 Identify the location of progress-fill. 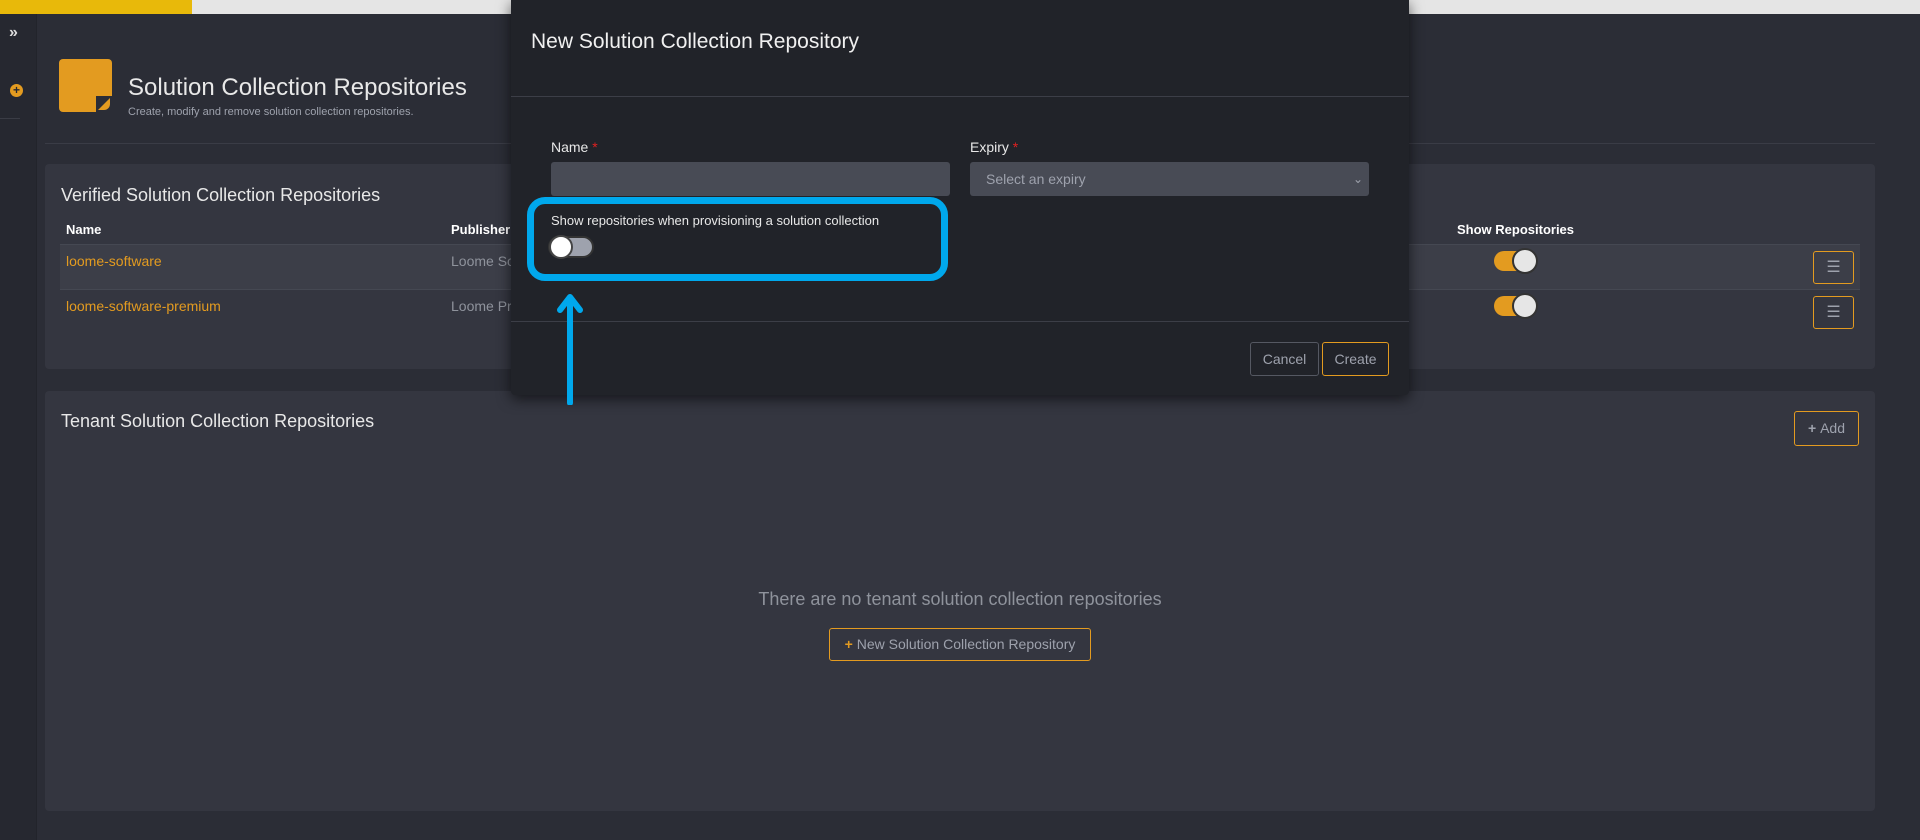
(96, 7).